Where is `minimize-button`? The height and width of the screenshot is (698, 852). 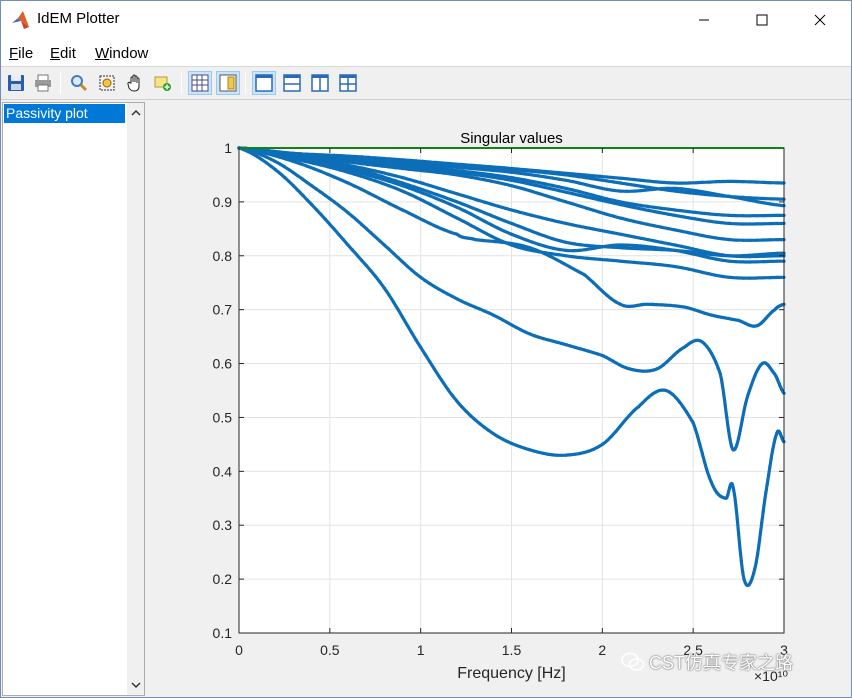 minimize-button is located at coordinates (704, 20).